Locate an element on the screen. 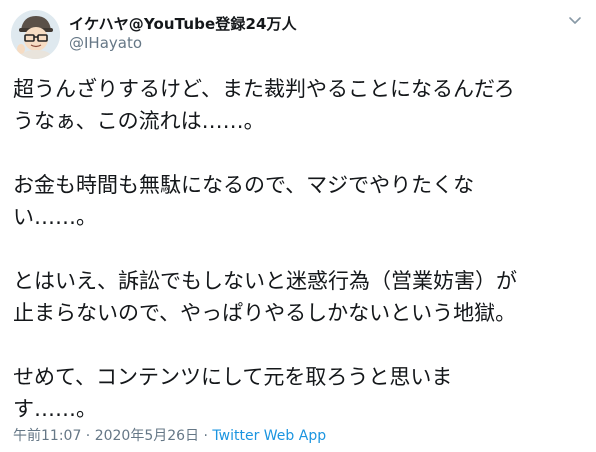 This screenshot has height=452, width=596. user-handle: @IHayato is located at coordinates (105, 43).